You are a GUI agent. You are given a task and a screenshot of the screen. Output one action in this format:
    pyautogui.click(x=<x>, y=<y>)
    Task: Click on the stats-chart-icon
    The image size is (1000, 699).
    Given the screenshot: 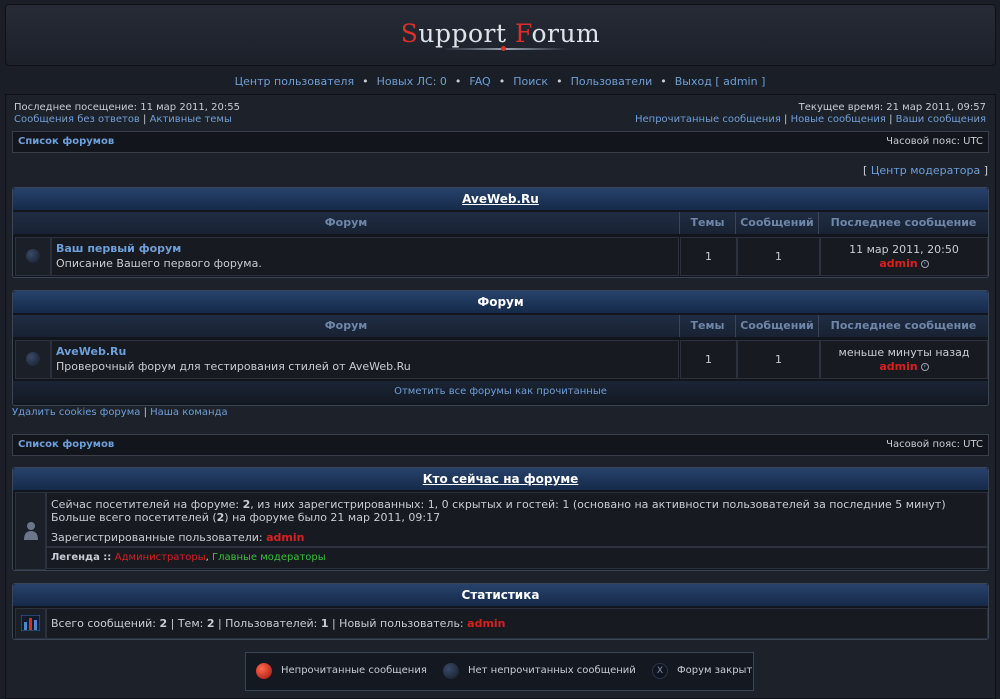 What is the action you would take?
    pyautogui.click(x=30, y=623)
    